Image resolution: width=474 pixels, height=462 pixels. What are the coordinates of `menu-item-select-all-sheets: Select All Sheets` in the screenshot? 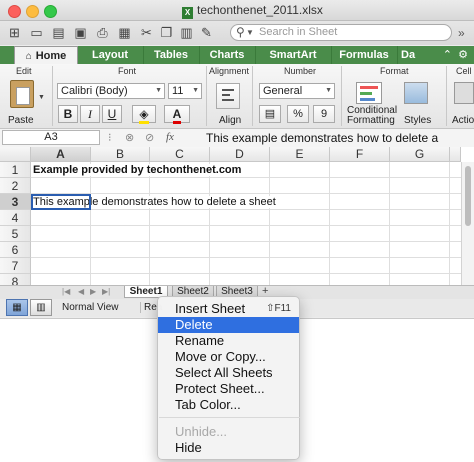 It's located at (228, 373).